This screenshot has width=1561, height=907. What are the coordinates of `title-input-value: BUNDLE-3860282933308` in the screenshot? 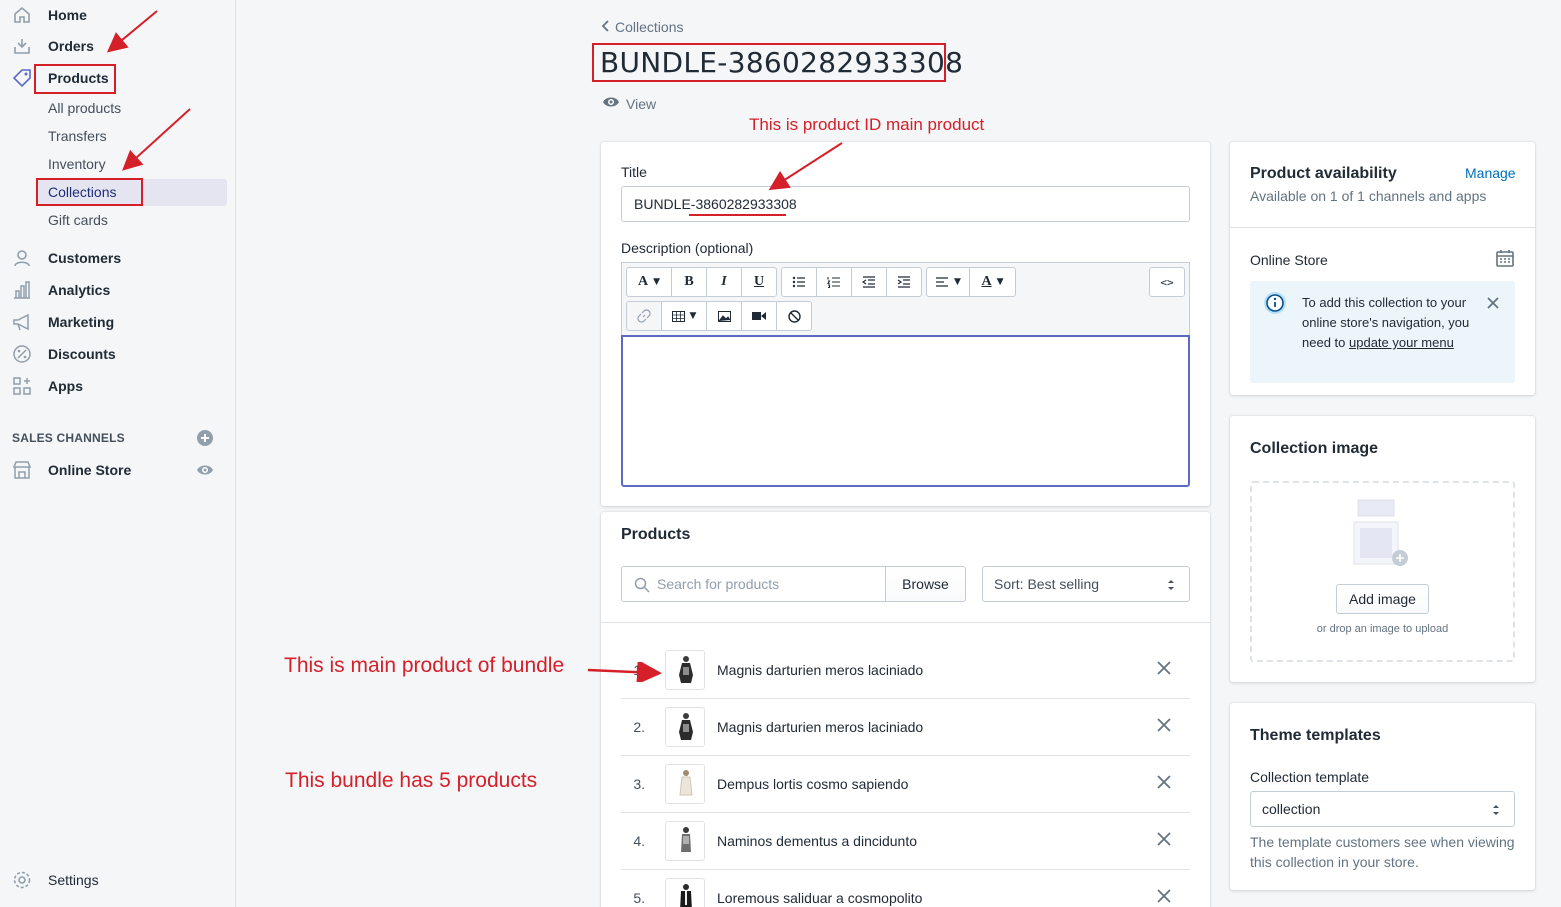 It's located at (715, 204).